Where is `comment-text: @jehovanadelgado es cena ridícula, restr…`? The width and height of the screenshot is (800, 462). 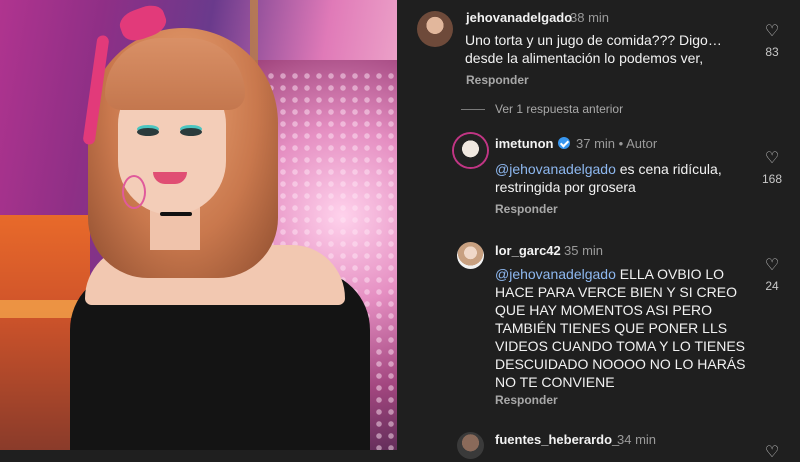
comment-text: @jehovanadelgado es cena ridícula, restr… is located at coordinates (620, 178).